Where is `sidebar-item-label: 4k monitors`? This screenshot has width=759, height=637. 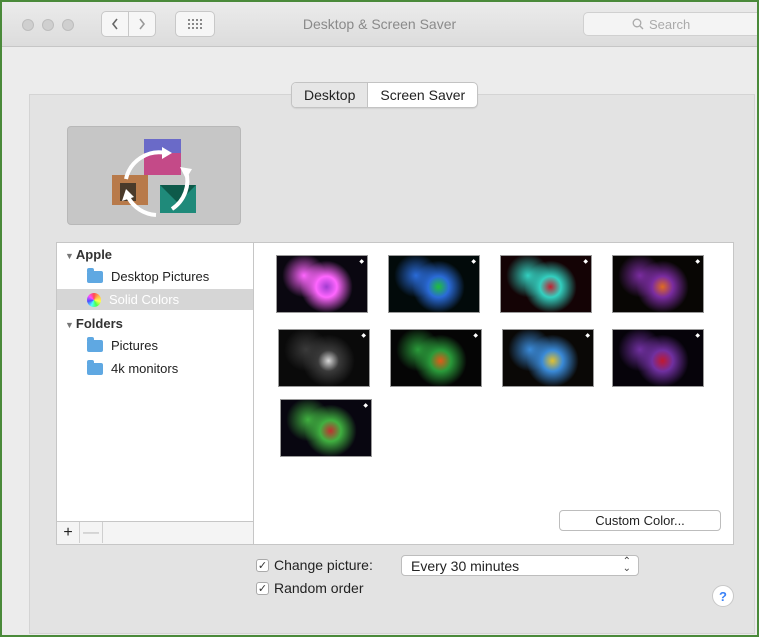 sidebar-item-label: 4k monitors is located at coordinates (145, 368).